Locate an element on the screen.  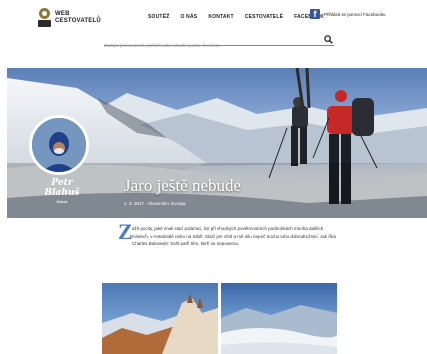
nav-item-soutez: SOUTĚŽ is located at coordinates (158, 17).